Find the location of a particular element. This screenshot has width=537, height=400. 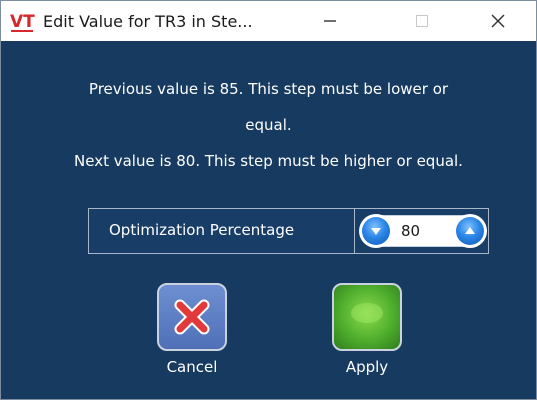

optimization-percentage-stepper: 80 is located at coordinates (421, 231).